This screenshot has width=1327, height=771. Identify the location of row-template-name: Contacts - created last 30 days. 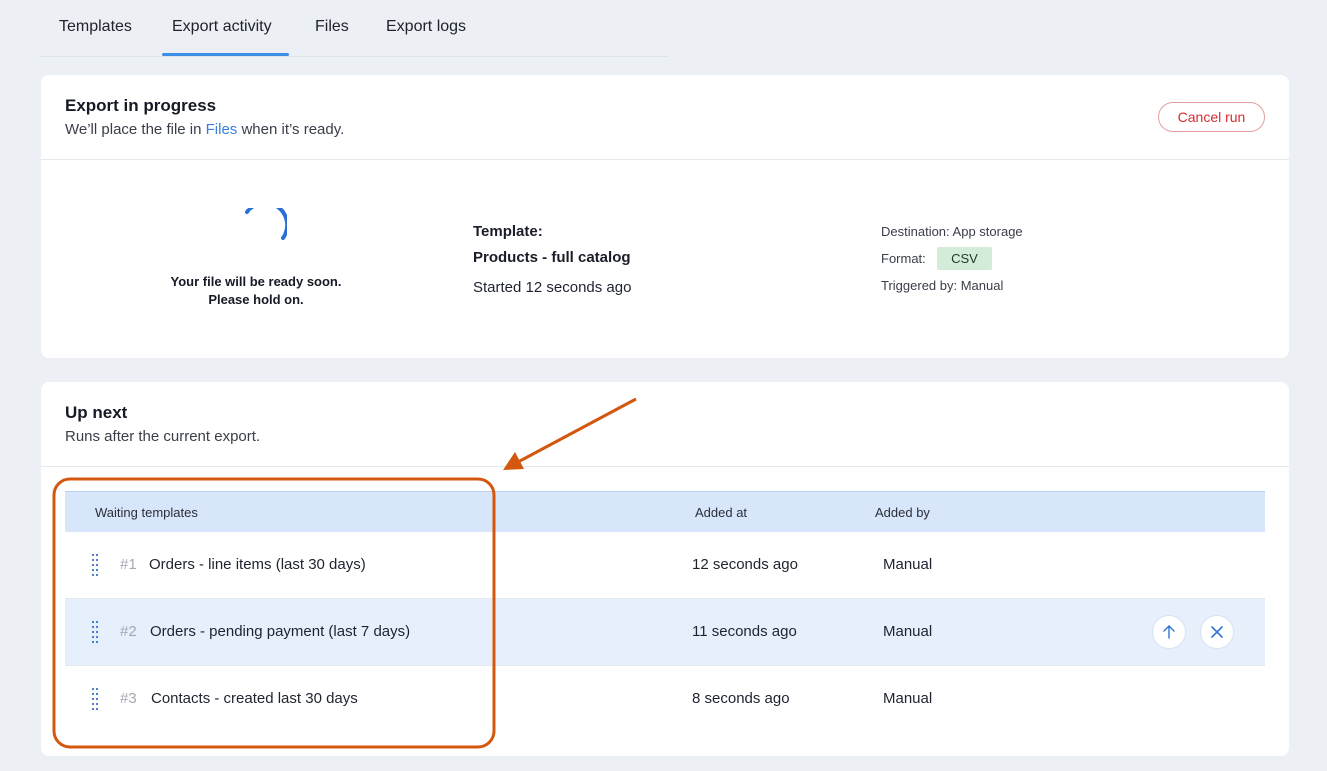
(254, 698).